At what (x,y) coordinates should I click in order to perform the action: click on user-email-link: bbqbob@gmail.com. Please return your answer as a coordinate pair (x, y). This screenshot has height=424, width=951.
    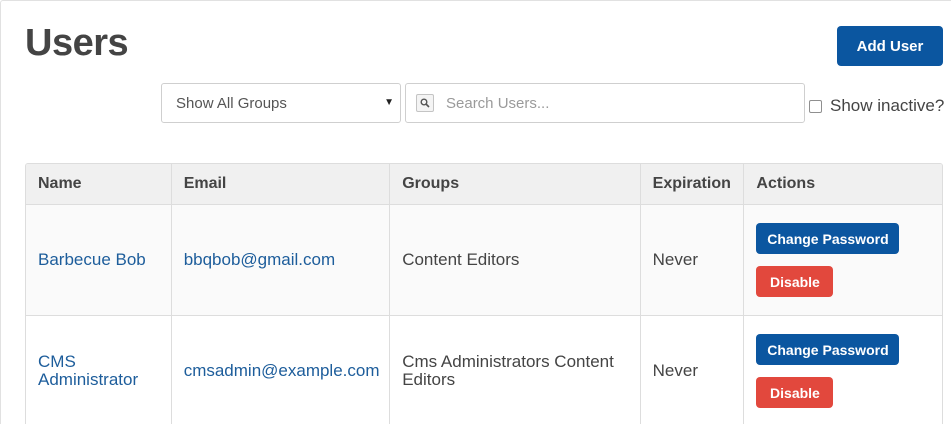
    Looking at the image, I should click on (259, 260).